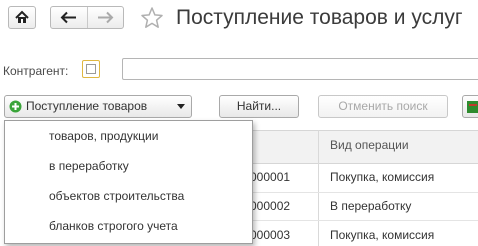 The height and width of the screenshot is (246, 478). What do you see at coordinates (152, 18) in the screenshot?
I see `star-icon` at bounding box center [152, 18].